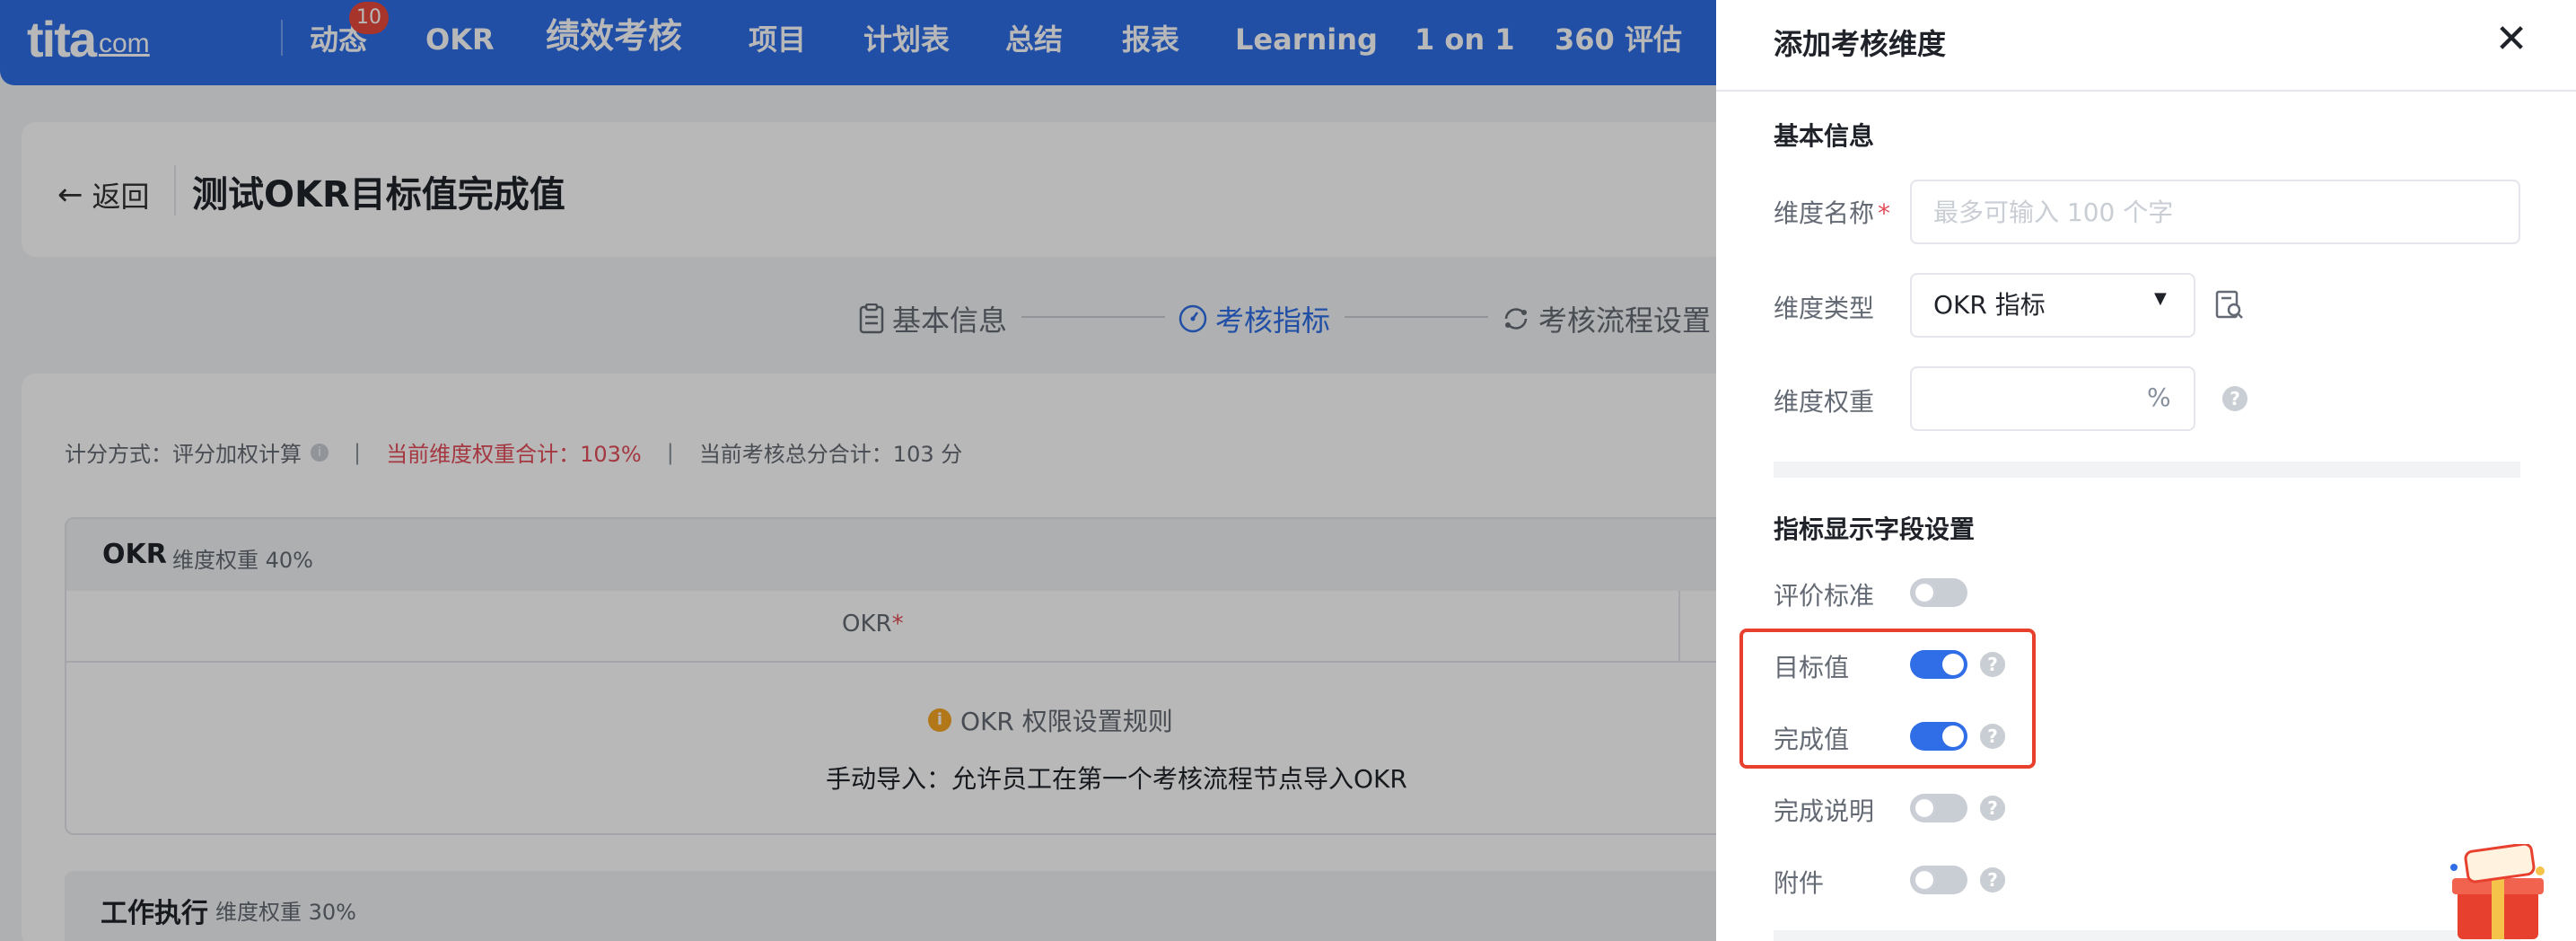 This screenshot has height=941, width=2576. I want to click on dimension-type-select: OKR 指标, so click(2052, 305).